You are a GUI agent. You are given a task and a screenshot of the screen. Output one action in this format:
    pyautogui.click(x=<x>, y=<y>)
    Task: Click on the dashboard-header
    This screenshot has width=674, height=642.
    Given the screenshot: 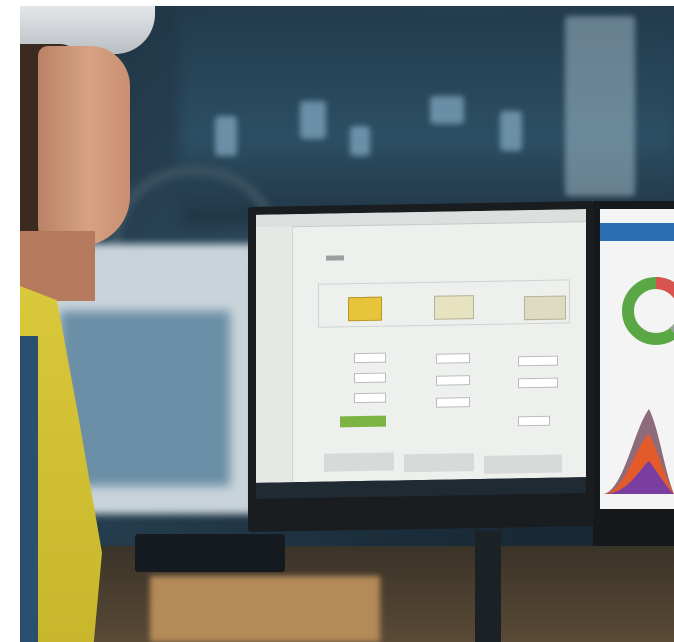 What is the action you would take?
    pyautogui.click(x=637, y=232)
    